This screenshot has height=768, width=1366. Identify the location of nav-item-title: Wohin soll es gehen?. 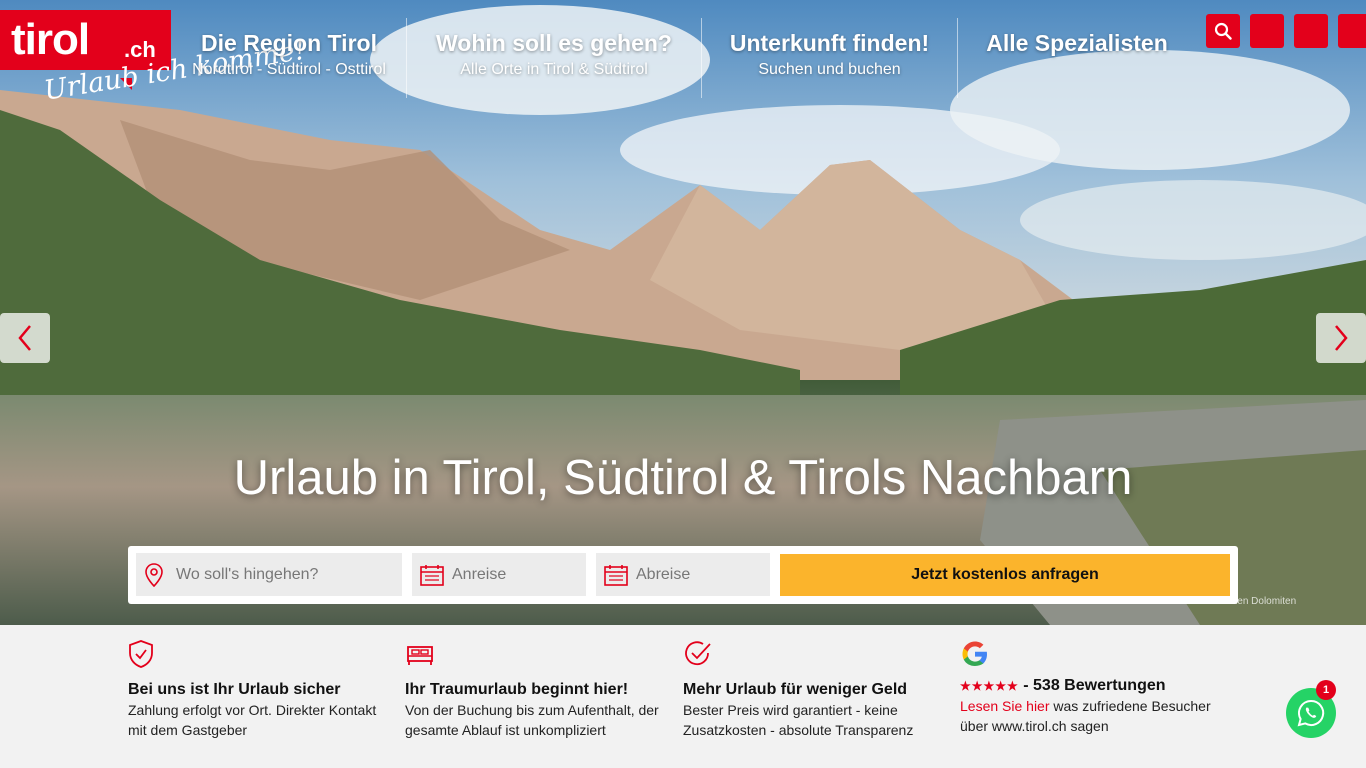
(554, 43).